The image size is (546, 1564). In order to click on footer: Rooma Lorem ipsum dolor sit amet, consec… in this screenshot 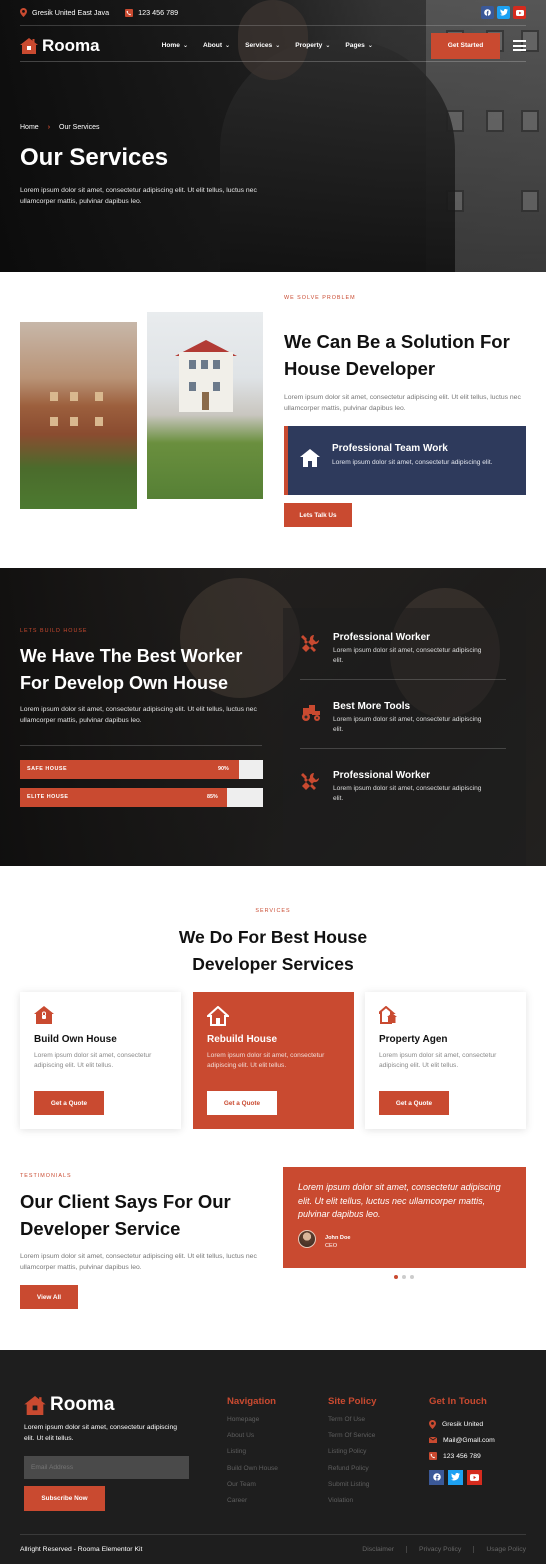, I will do `click(273, 1457)`.